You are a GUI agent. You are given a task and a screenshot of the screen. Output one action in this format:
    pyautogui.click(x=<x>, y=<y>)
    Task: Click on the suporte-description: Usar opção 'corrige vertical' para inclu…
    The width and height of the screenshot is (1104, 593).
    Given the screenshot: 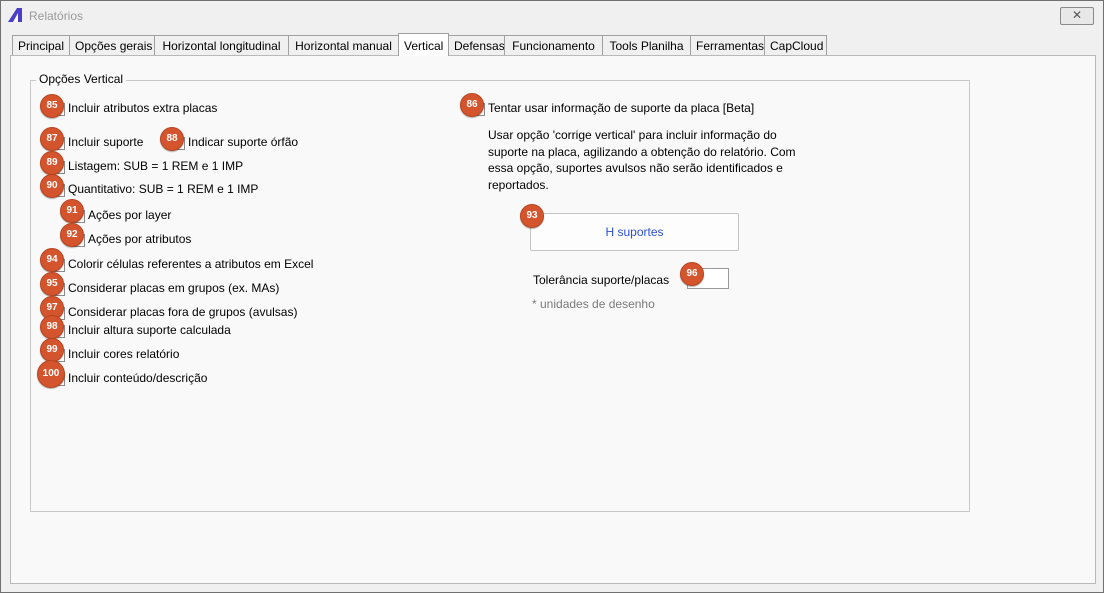 What is the action you would take?
    pyautogui.click(x=642, y=160)
    